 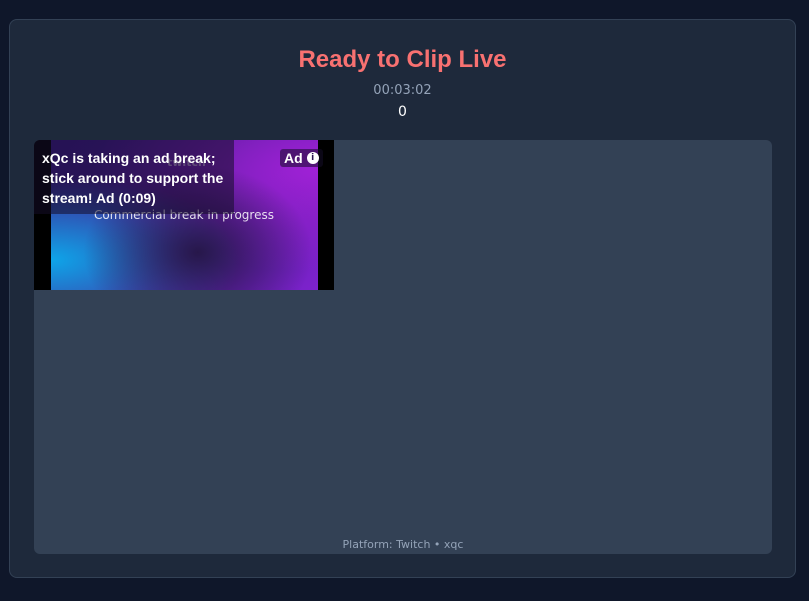 What do you see at coordinates (402, 112) in the screenshot?
I see `clip-count: 0` at bounding box center [402, 112].